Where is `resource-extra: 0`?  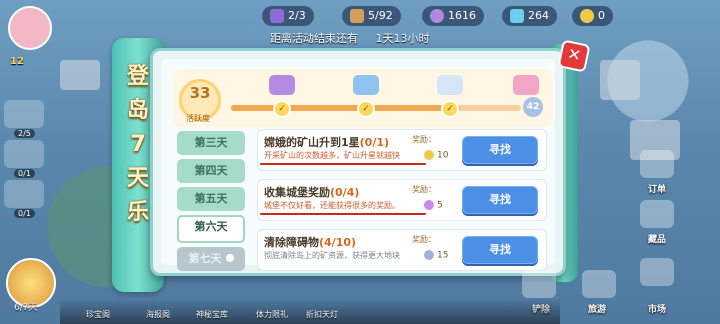 resource-extra: 0 is located at coordinates (592, 16).